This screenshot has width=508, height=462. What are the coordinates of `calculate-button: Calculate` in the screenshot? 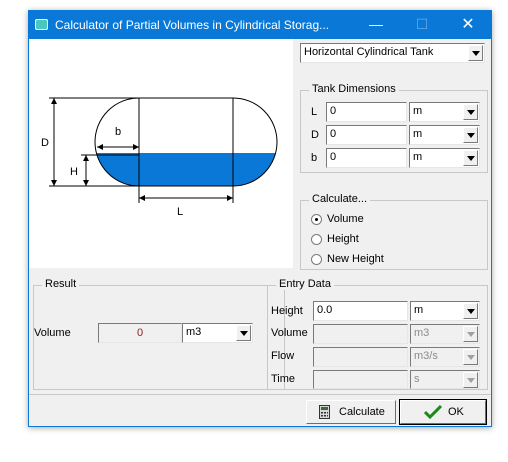 It's located at (351, 412).